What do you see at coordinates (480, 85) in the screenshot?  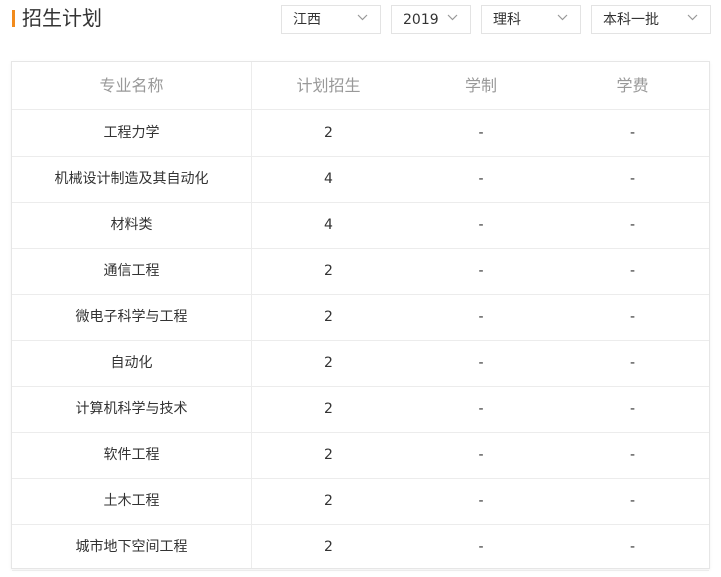 I see `column-header-duration: 学制` at bounding box center [480, 85].